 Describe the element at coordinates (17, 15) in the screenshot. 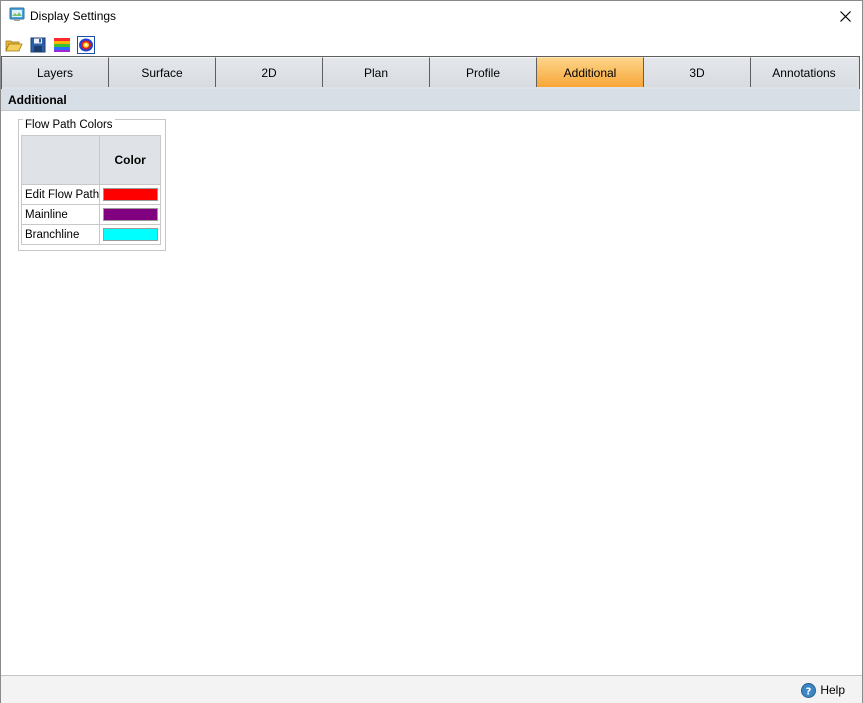

I see `display-settings-app-icon` at that location.